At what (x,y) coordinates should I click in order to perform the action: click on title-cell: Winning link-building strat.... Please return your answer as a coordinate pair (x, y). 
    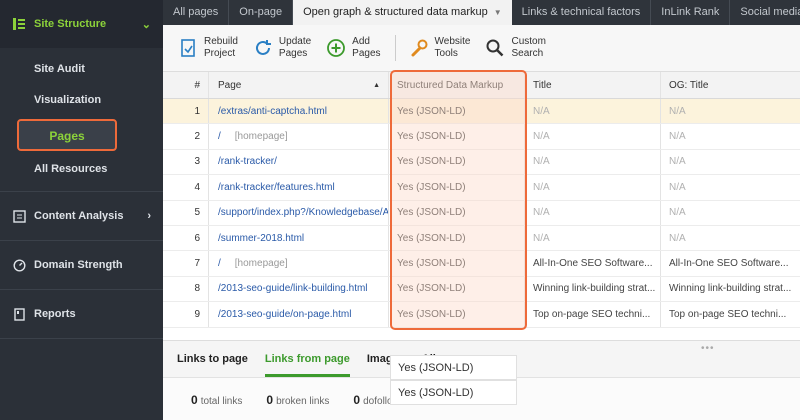
    Looking at the image, I should click on (593, 289).